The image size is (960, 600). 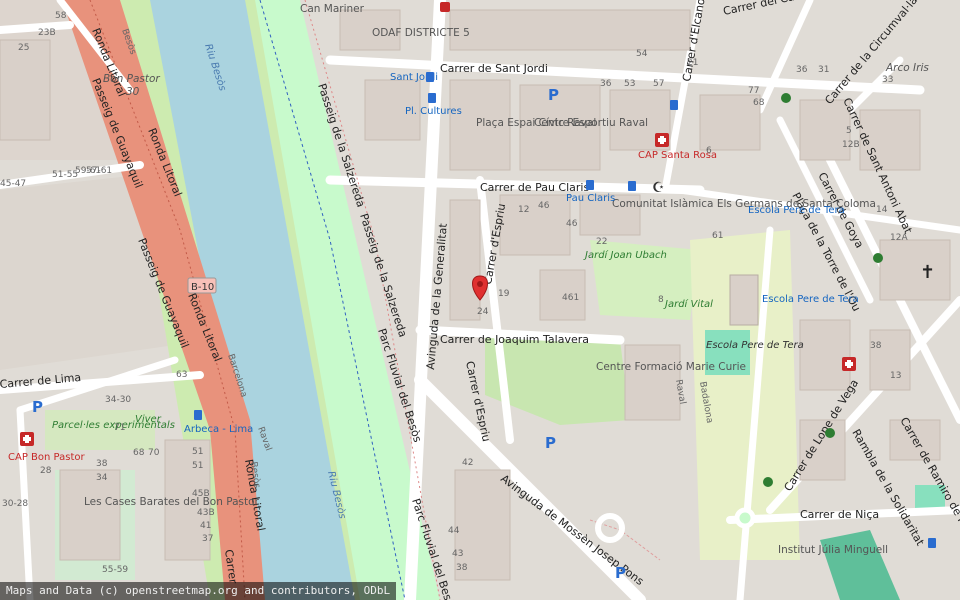 I want to click on svg-text: 33, so click(x=887, y=80).